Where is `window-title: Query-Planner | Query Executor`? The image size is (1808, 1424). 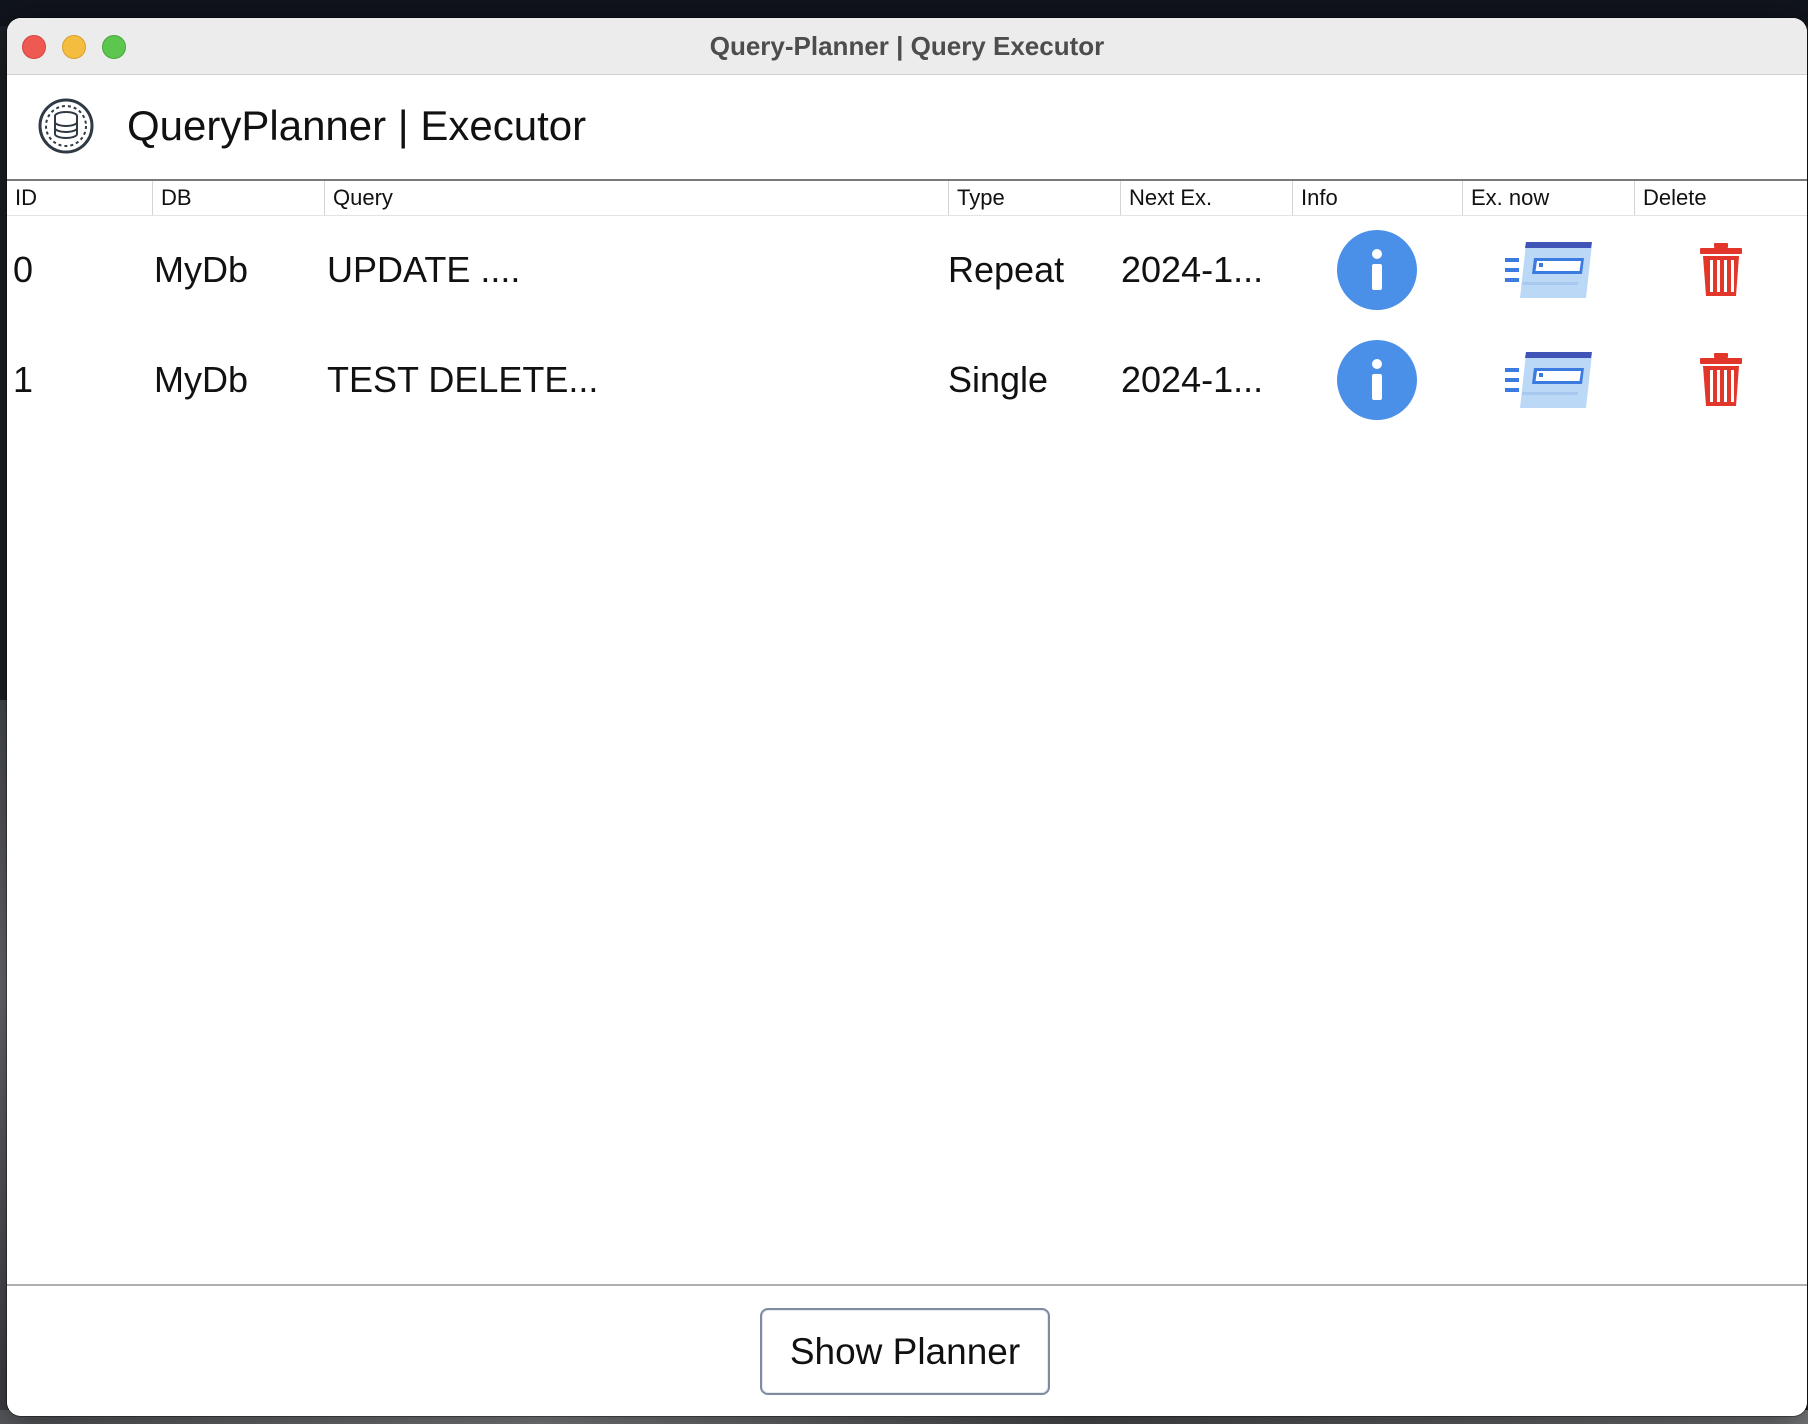
window-title: Query-Planner | Query Executor is located at coordinates (907, 46).